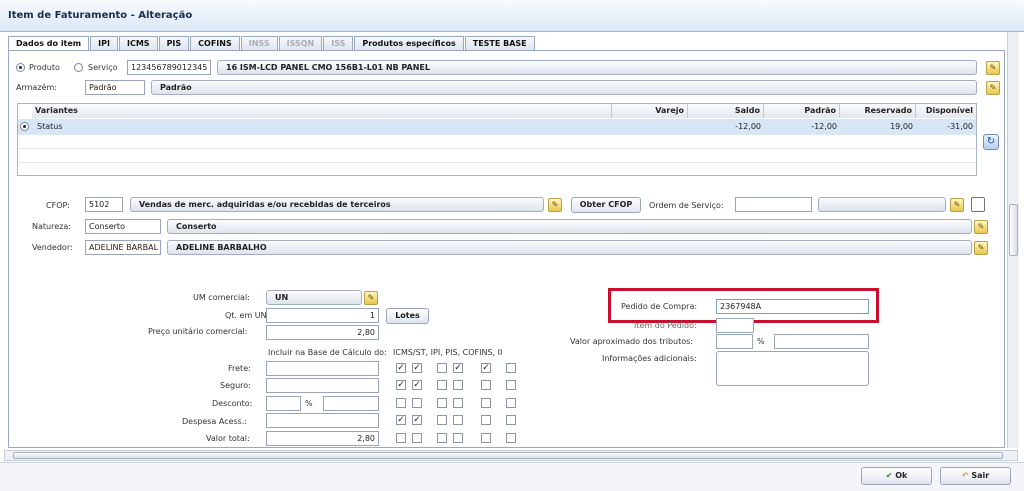 Image resolution: width=1024 pixels, height=491 pixels. What do you see at coordinates (104, 43) in the screenshot?
I see `tab-ipi: IPI` at bounding box center [104, 43].